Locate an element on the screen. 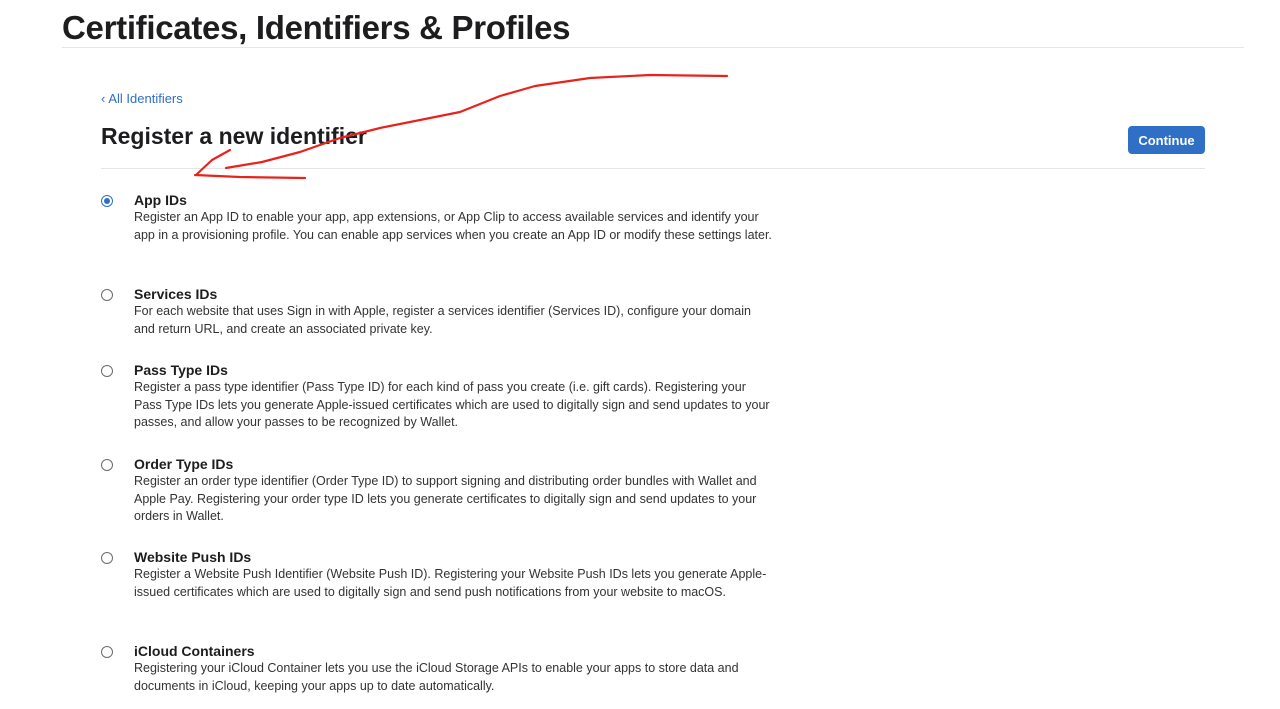 This screenshot has height=709, width=1280. all-identifiers-link: ‹ All Identifiers is located at coordinates (142, 99).